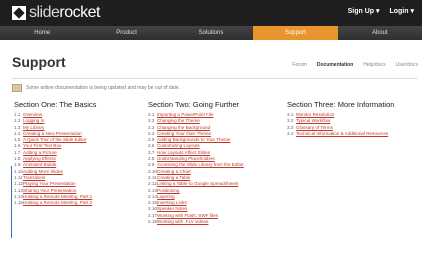 The height and width of the screenshot is (258, 422). I want to click on topic-item: 2.18 Working with .FLV videos, so click(196, 222).